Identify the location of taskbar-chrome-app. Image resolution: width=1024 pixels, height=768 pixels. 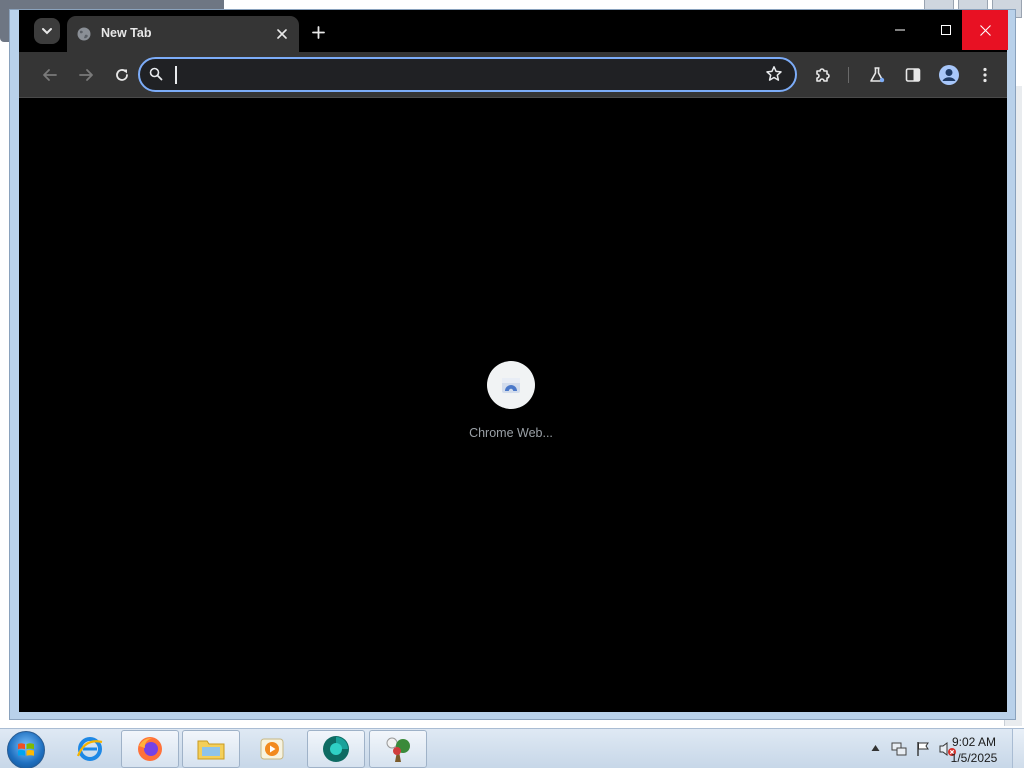
(336, 749).